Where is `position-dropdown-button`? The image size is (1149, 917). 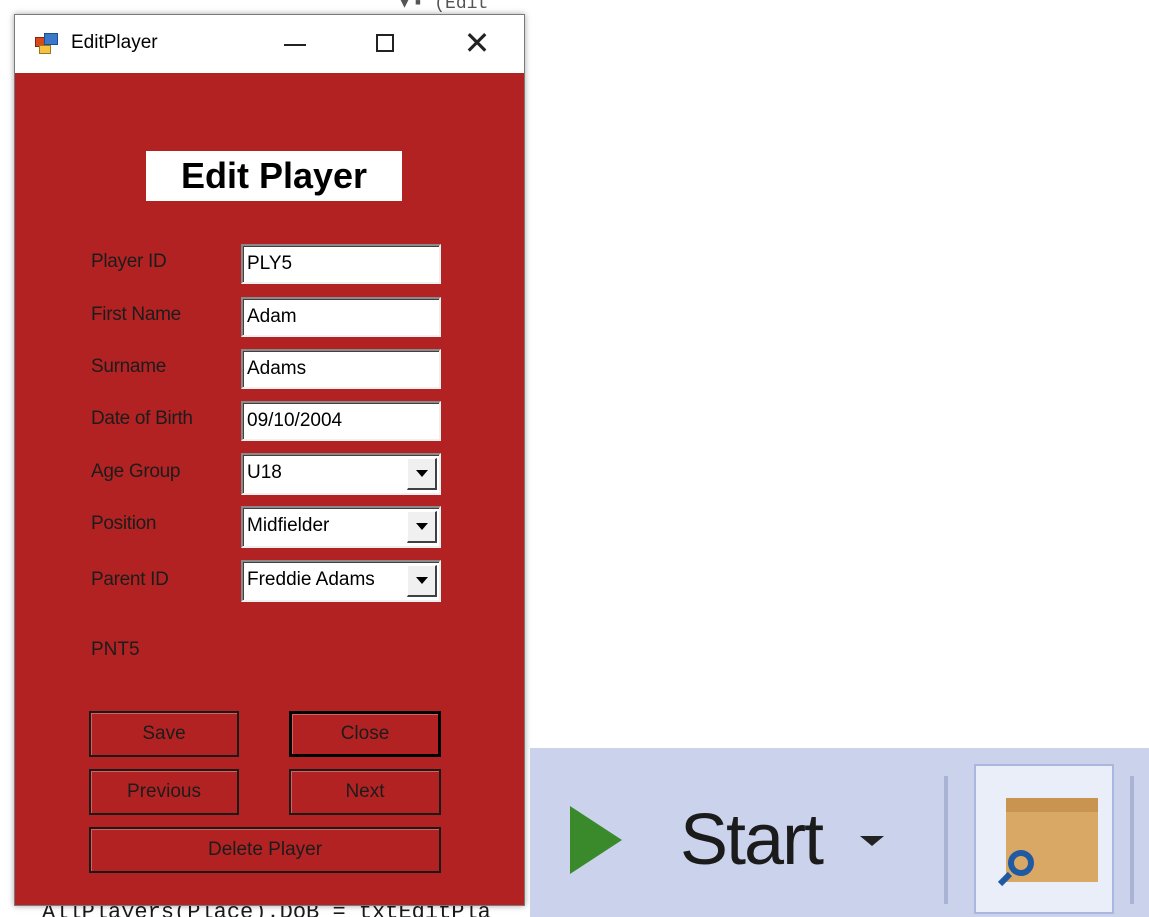 position-dropdown-button is located at coordinates (422, 527).